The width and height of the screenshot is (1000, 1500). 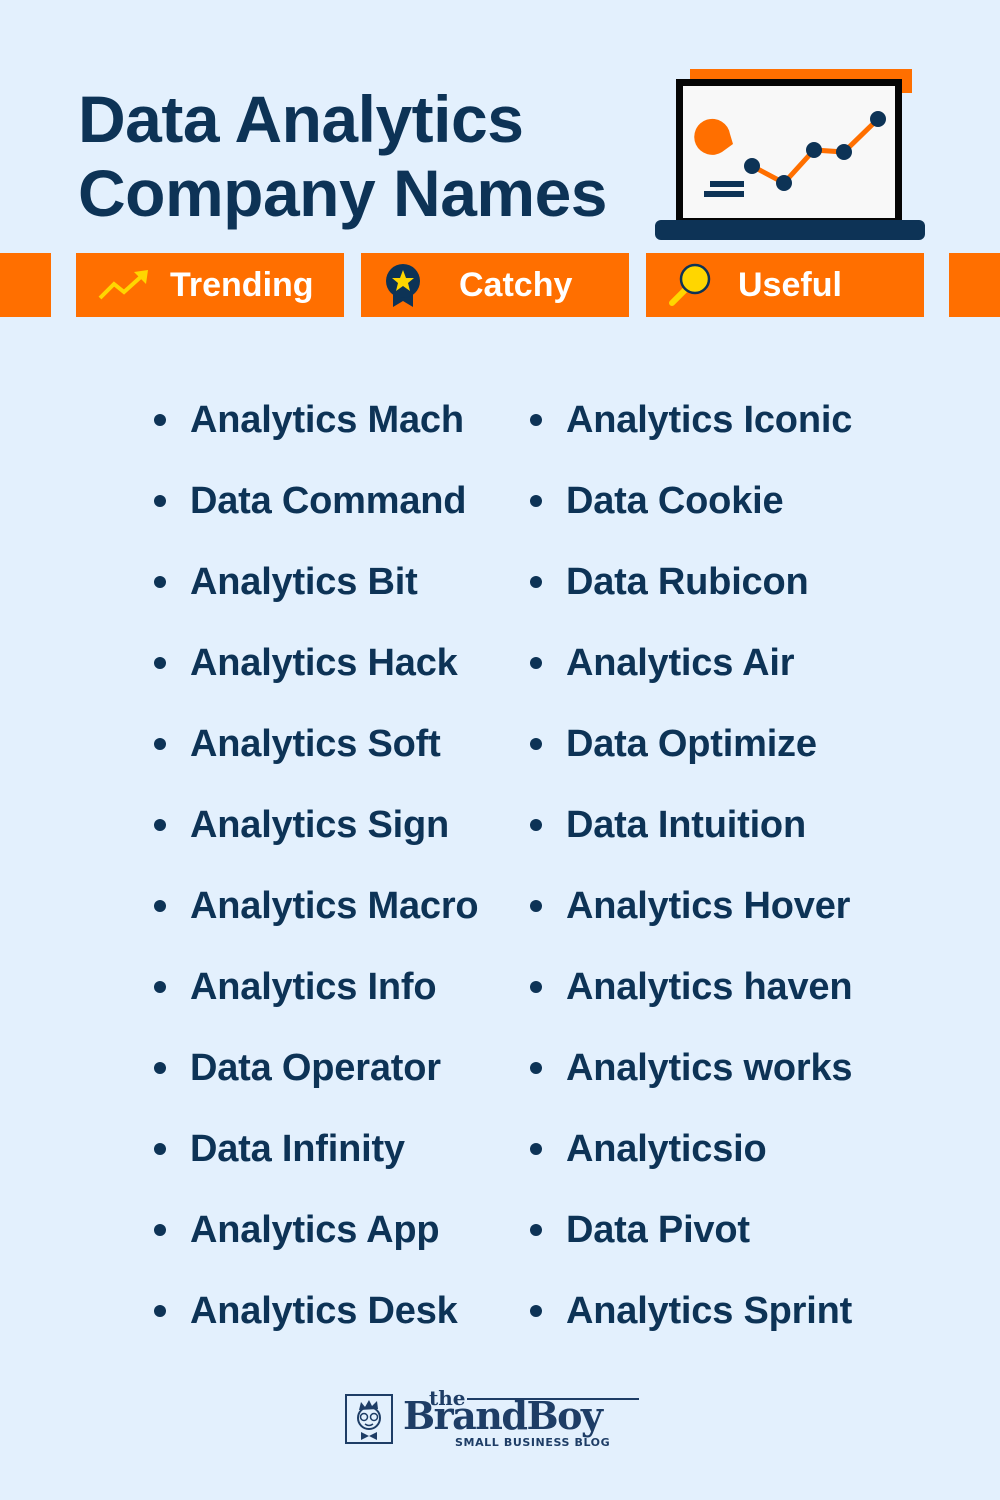 What do you see at coordinates (675, 501) in the screenshot?
I see `company-name-item: Data Cookie` at bounding box center [675, 501].